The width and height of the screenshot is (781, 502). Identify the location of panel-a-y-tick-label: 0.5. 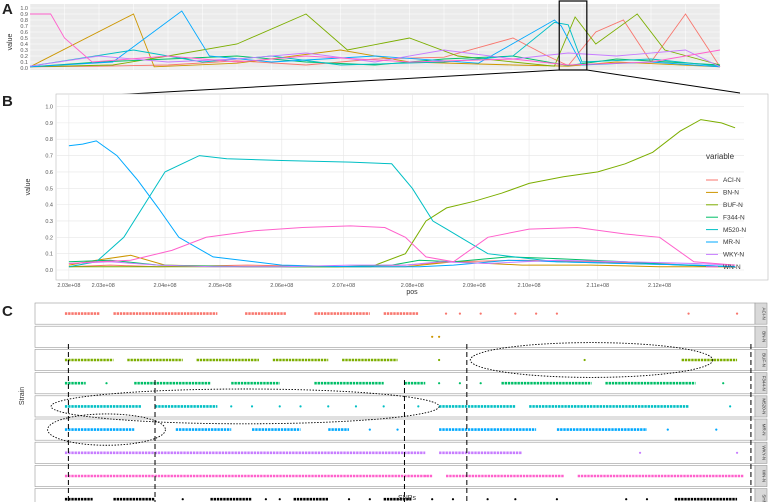
(24, 39).